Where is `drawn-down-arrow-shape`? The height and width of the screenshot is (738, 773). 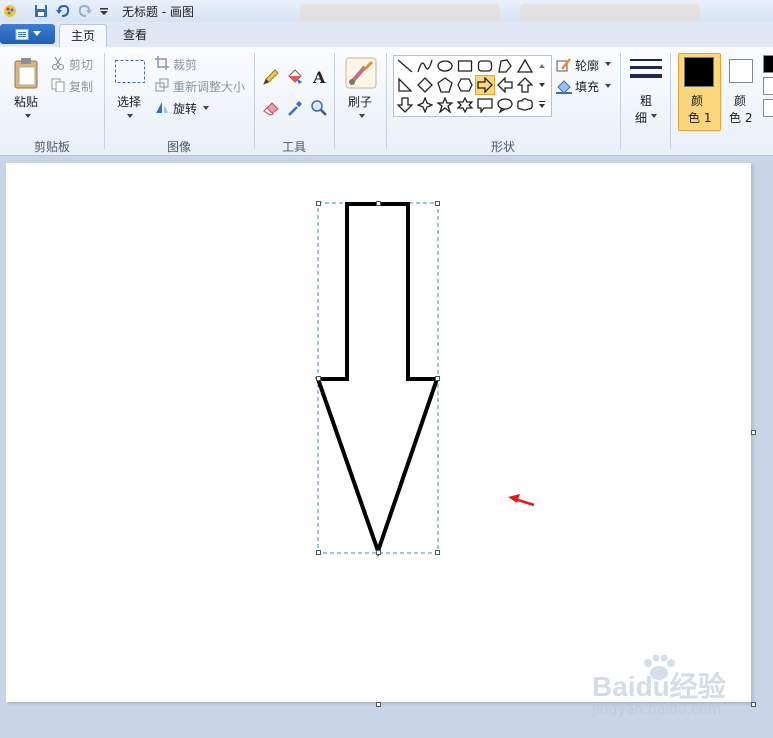
drawn-down-arrow-shape is located at coordinates (377, 380).